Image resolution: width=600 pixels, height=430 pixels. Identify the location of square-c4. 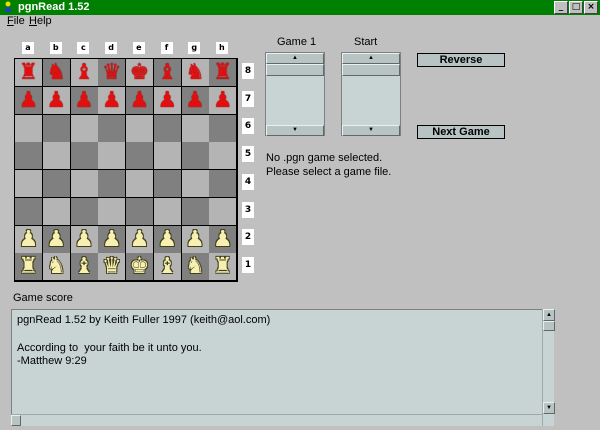
(84, 183).